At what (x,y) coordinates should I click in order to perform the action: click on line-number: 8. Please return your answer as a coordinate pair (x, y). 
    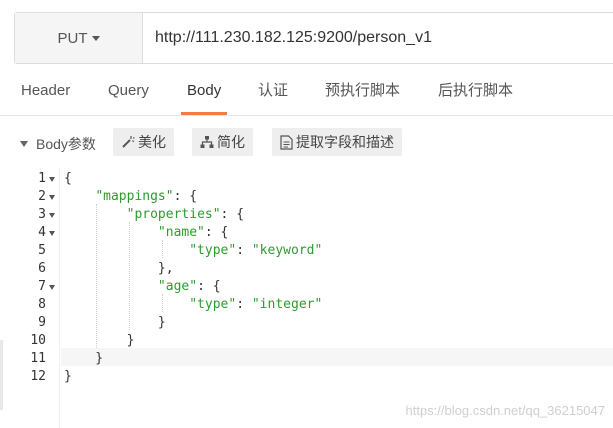
    Looking at the image, I should click on (42, 304).